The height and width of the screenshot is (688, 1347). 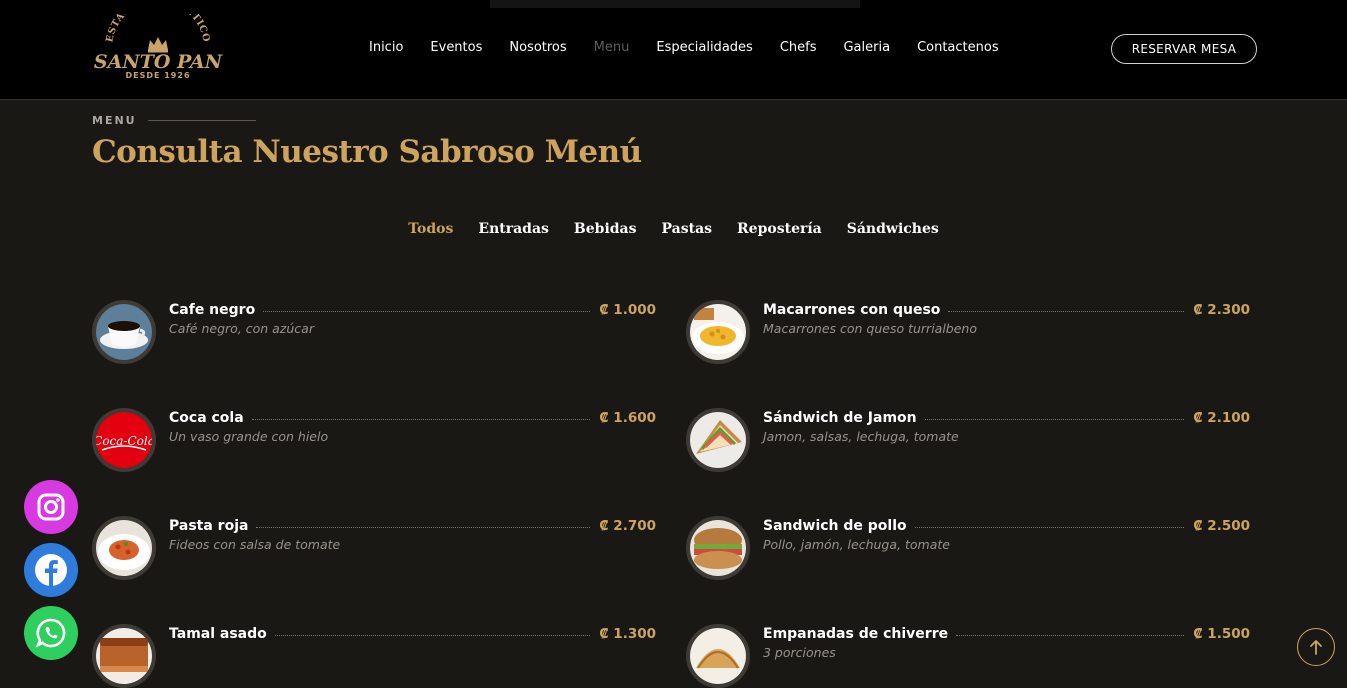 What do you see at coordinates (430, 229) in the screenshot?
I see `filter-tab-todos: Todos` at bounding box center [430, 229].